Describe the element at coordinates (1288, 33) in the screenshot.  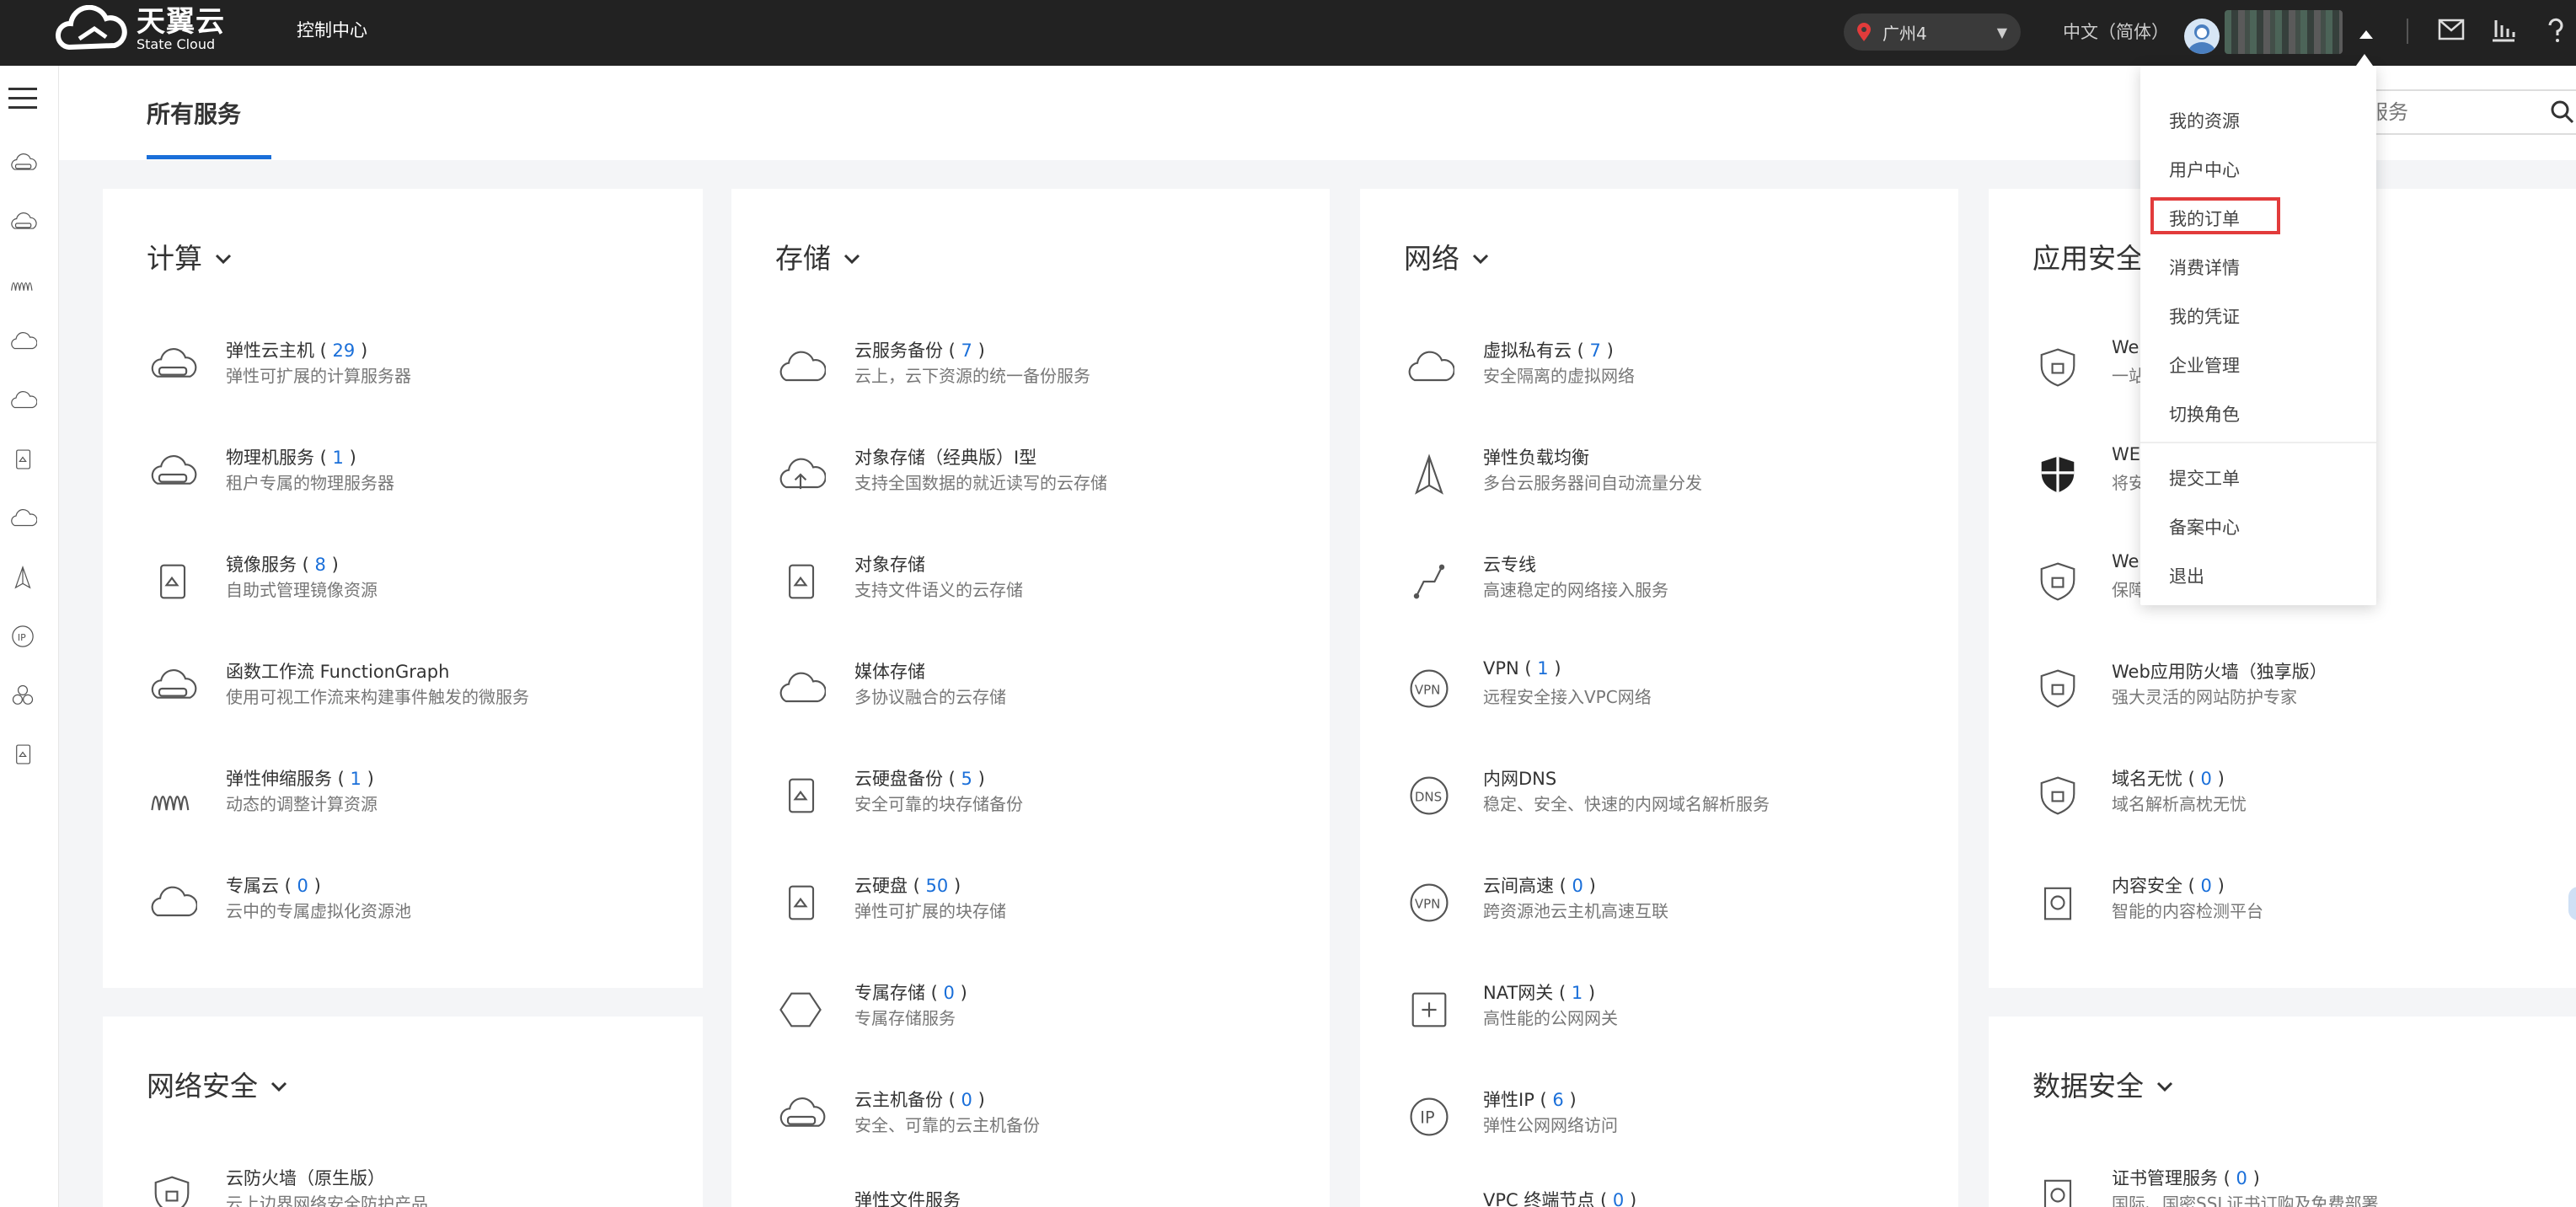
I see `top-navigation-bar: 天翼云 State Cloud 控制中心 广州4 ▼ 中文（简体）` at that location.